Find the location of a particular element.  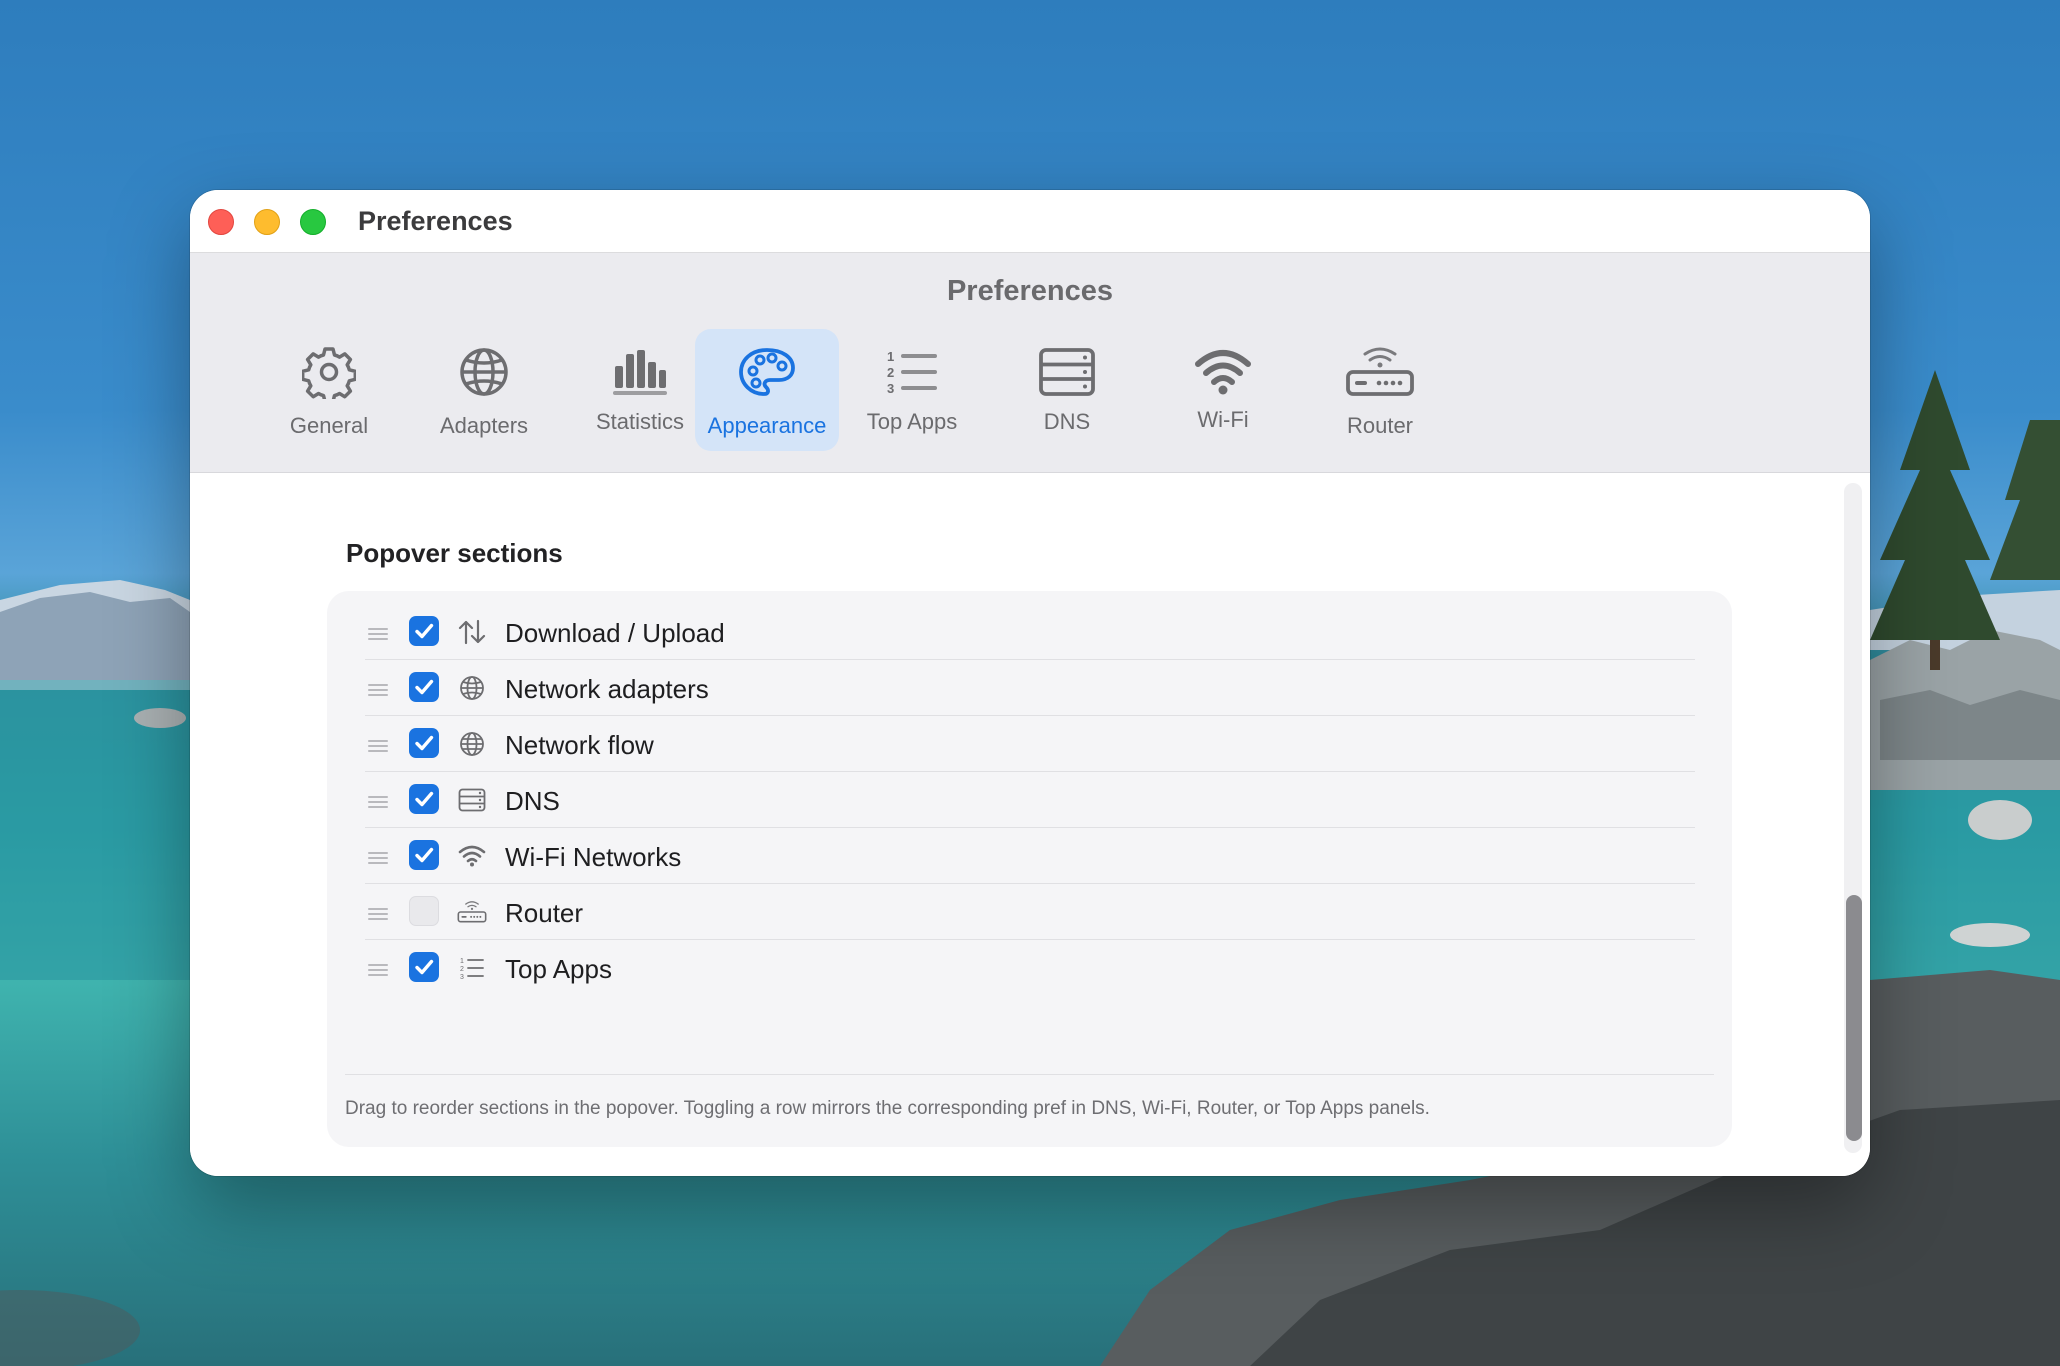

tab-wifi: Wi-Fi is located at coordinates (1223, 390).